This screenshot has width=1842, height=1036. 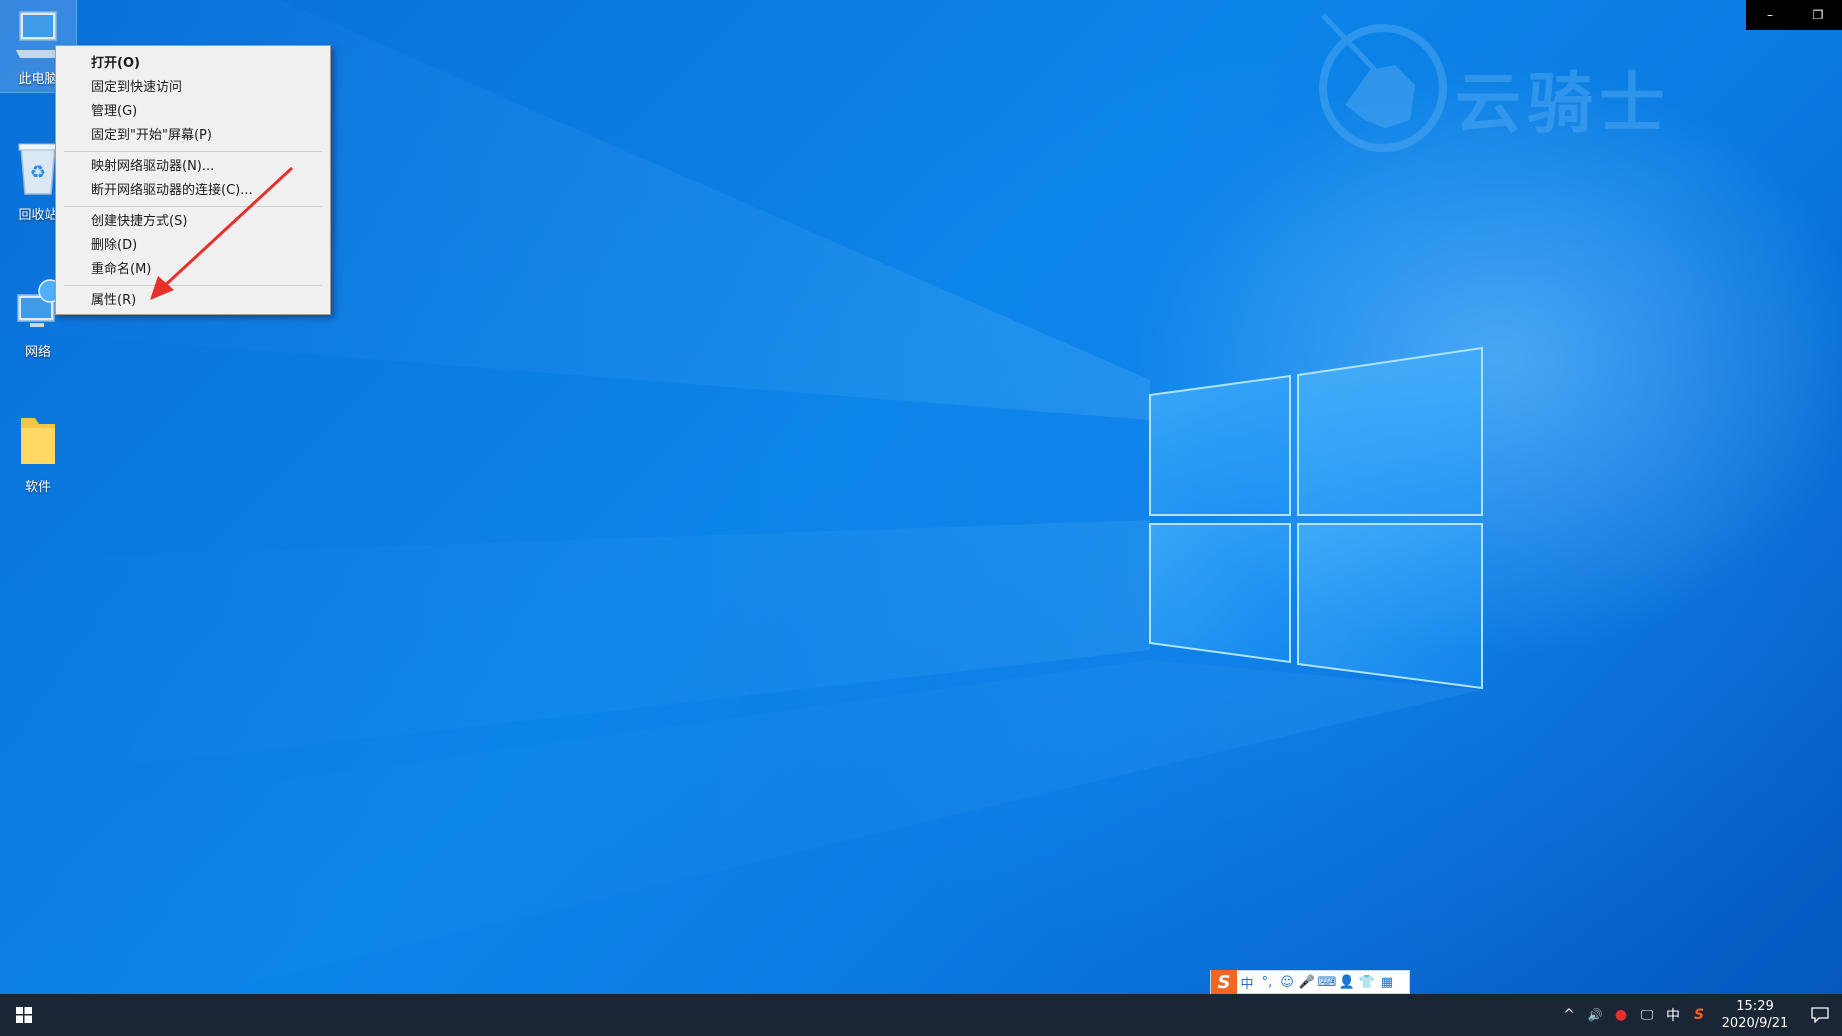 What do you see at coordinates (193, 112) in the screenshot?
I see `menu-item-manage: 管理(G)` at bounding box center [193, 112].